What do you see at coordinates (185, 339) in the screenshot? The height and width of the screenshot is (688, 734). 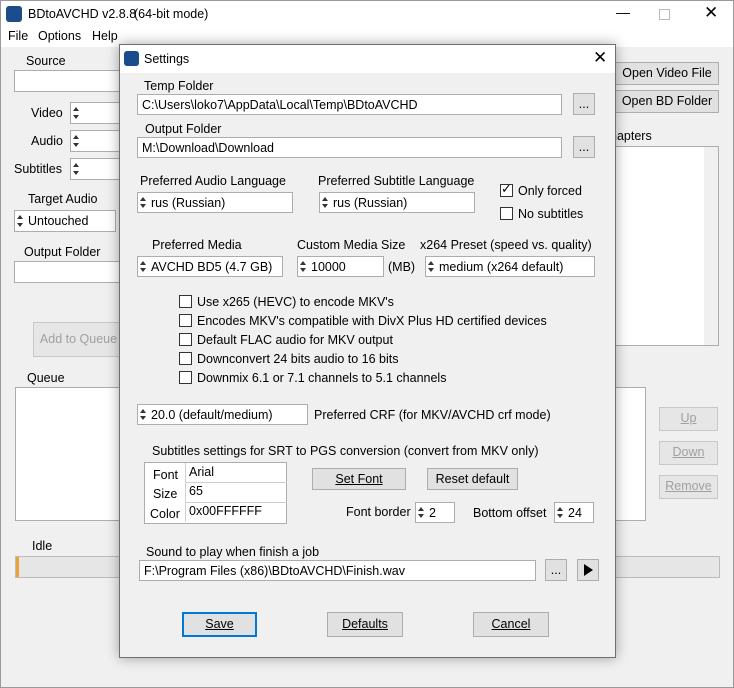 I see `flac-checkbox` at bounding box center [185, 339].